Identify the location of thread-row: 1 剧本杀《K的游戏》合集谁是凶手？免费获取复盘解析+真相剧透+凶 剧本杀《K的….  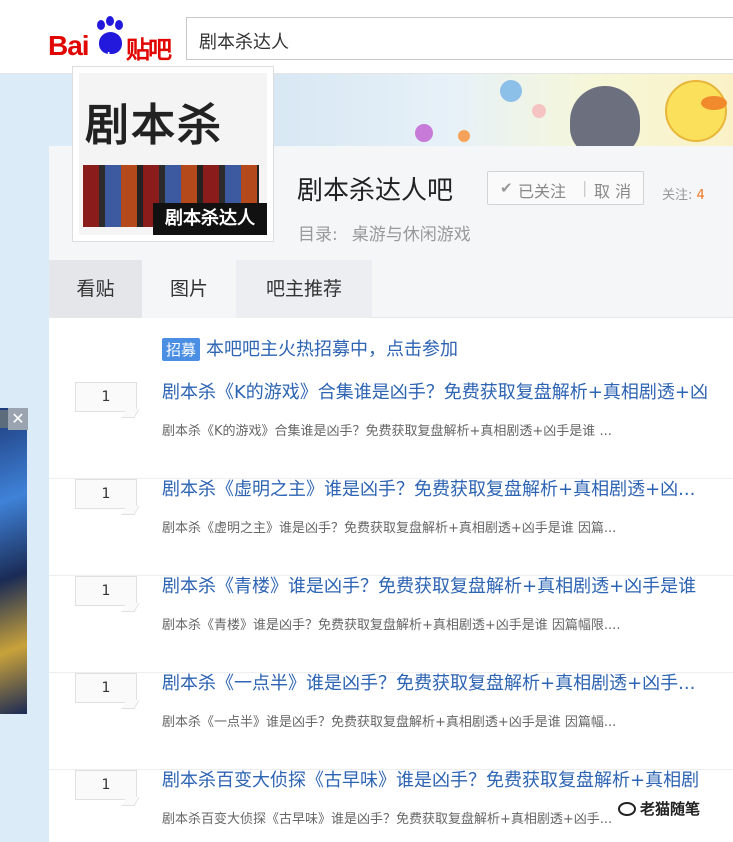
(391, 430).